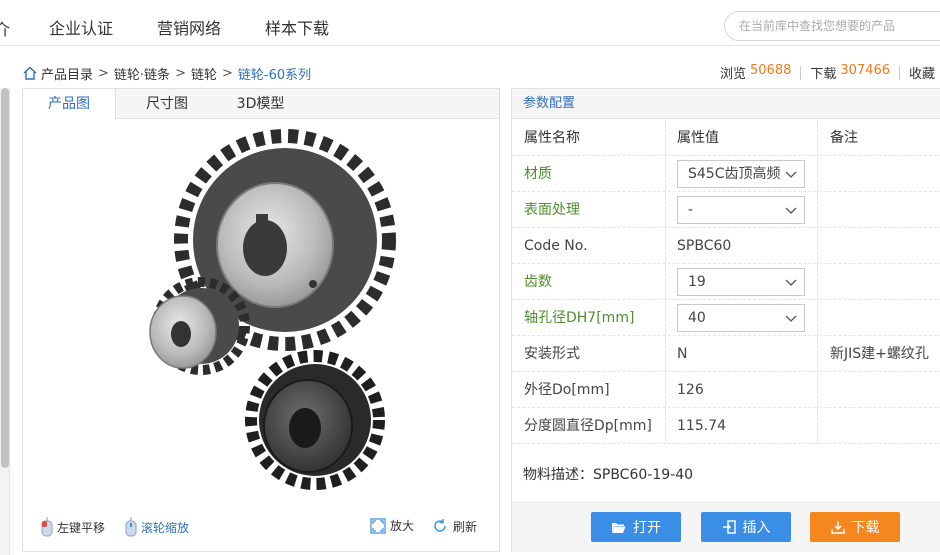  Describe the element at coordinates (922, 72) in the screenshot. I see `favorite-link: 收藏` at that location.